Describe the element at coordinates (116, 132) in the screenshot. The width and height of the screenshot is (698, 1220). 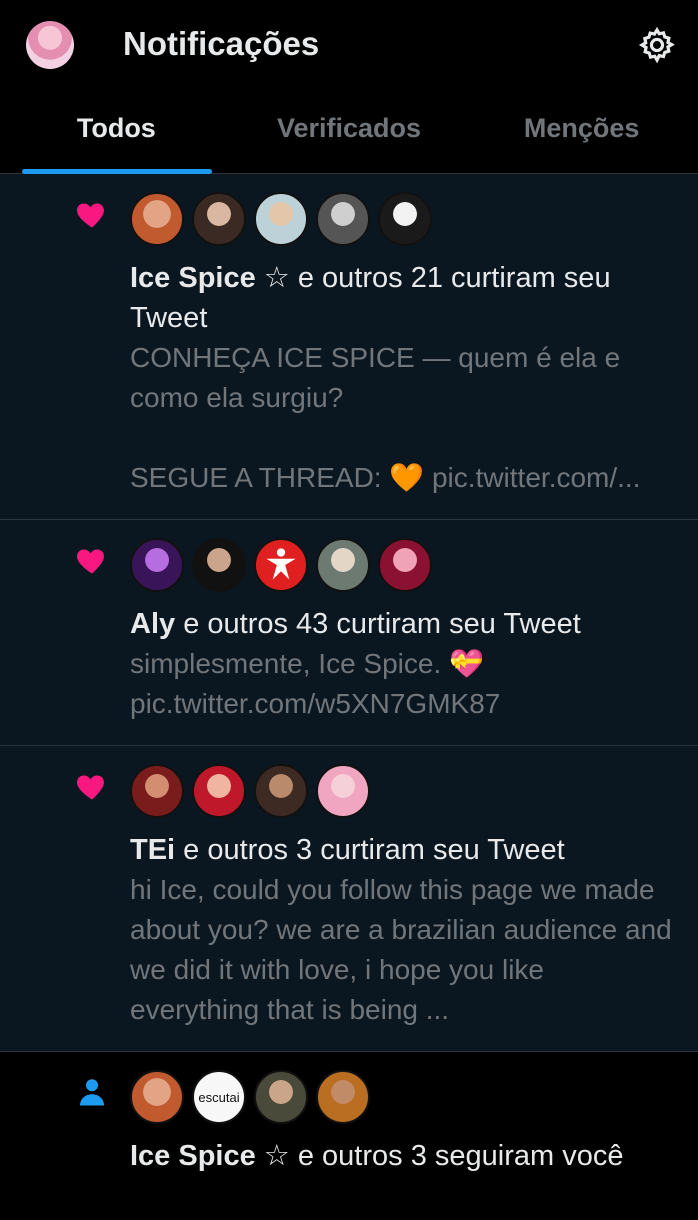
I see `tab-todos: Todos` at that location.